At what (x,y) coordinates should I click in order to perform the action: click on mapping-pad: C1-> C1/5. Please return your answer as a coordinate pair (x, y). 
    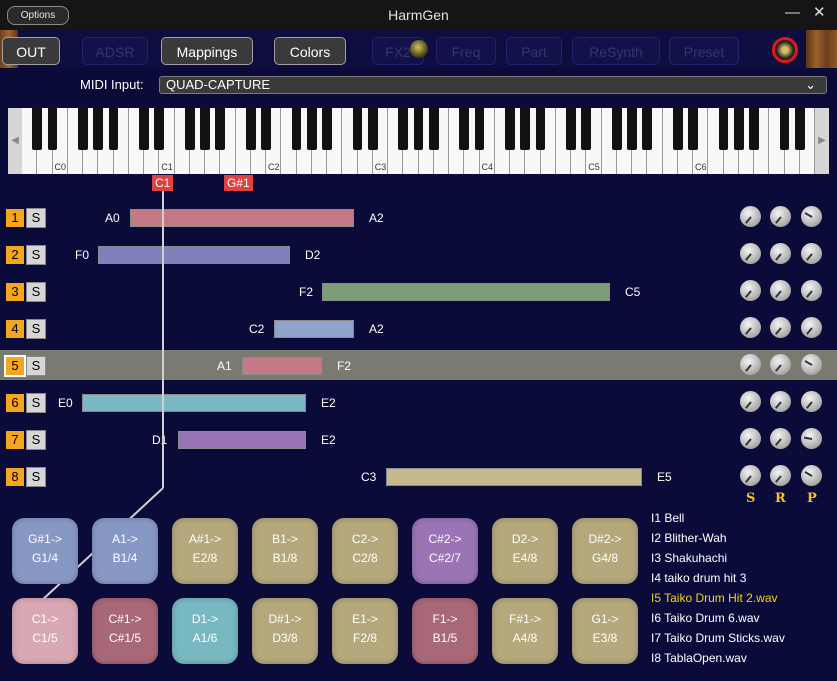
    Looking at the image, I should click on (45, 631).